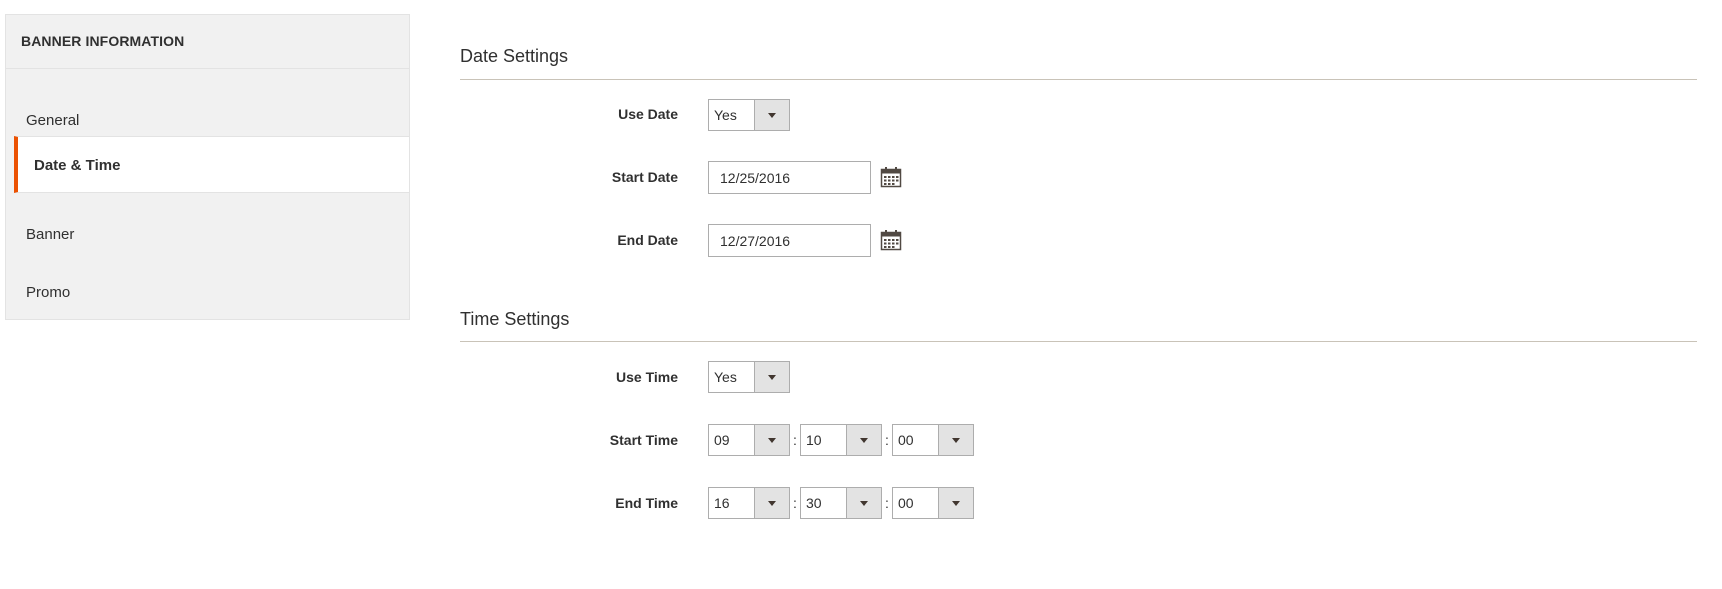 The height and width of the screenshot is (589, 1722). I want to click on start-time-hour-select: 09, so click(749, 440).